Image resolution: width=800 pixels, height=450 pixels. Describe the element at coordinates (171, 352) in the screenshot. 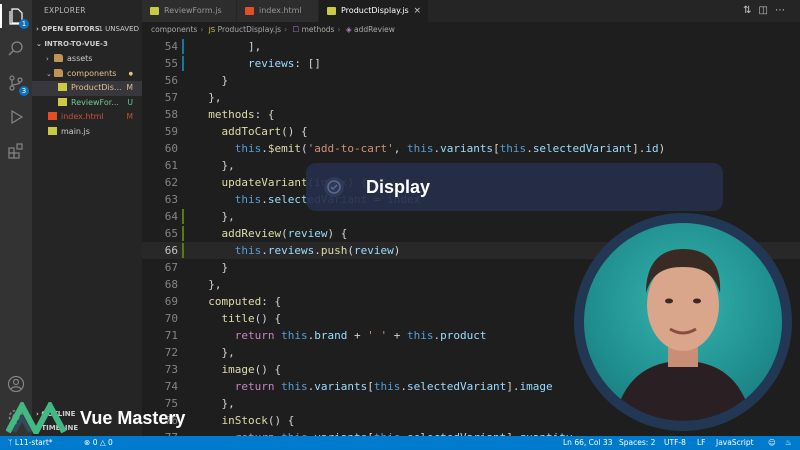

I see `line-number: 72` at that location.